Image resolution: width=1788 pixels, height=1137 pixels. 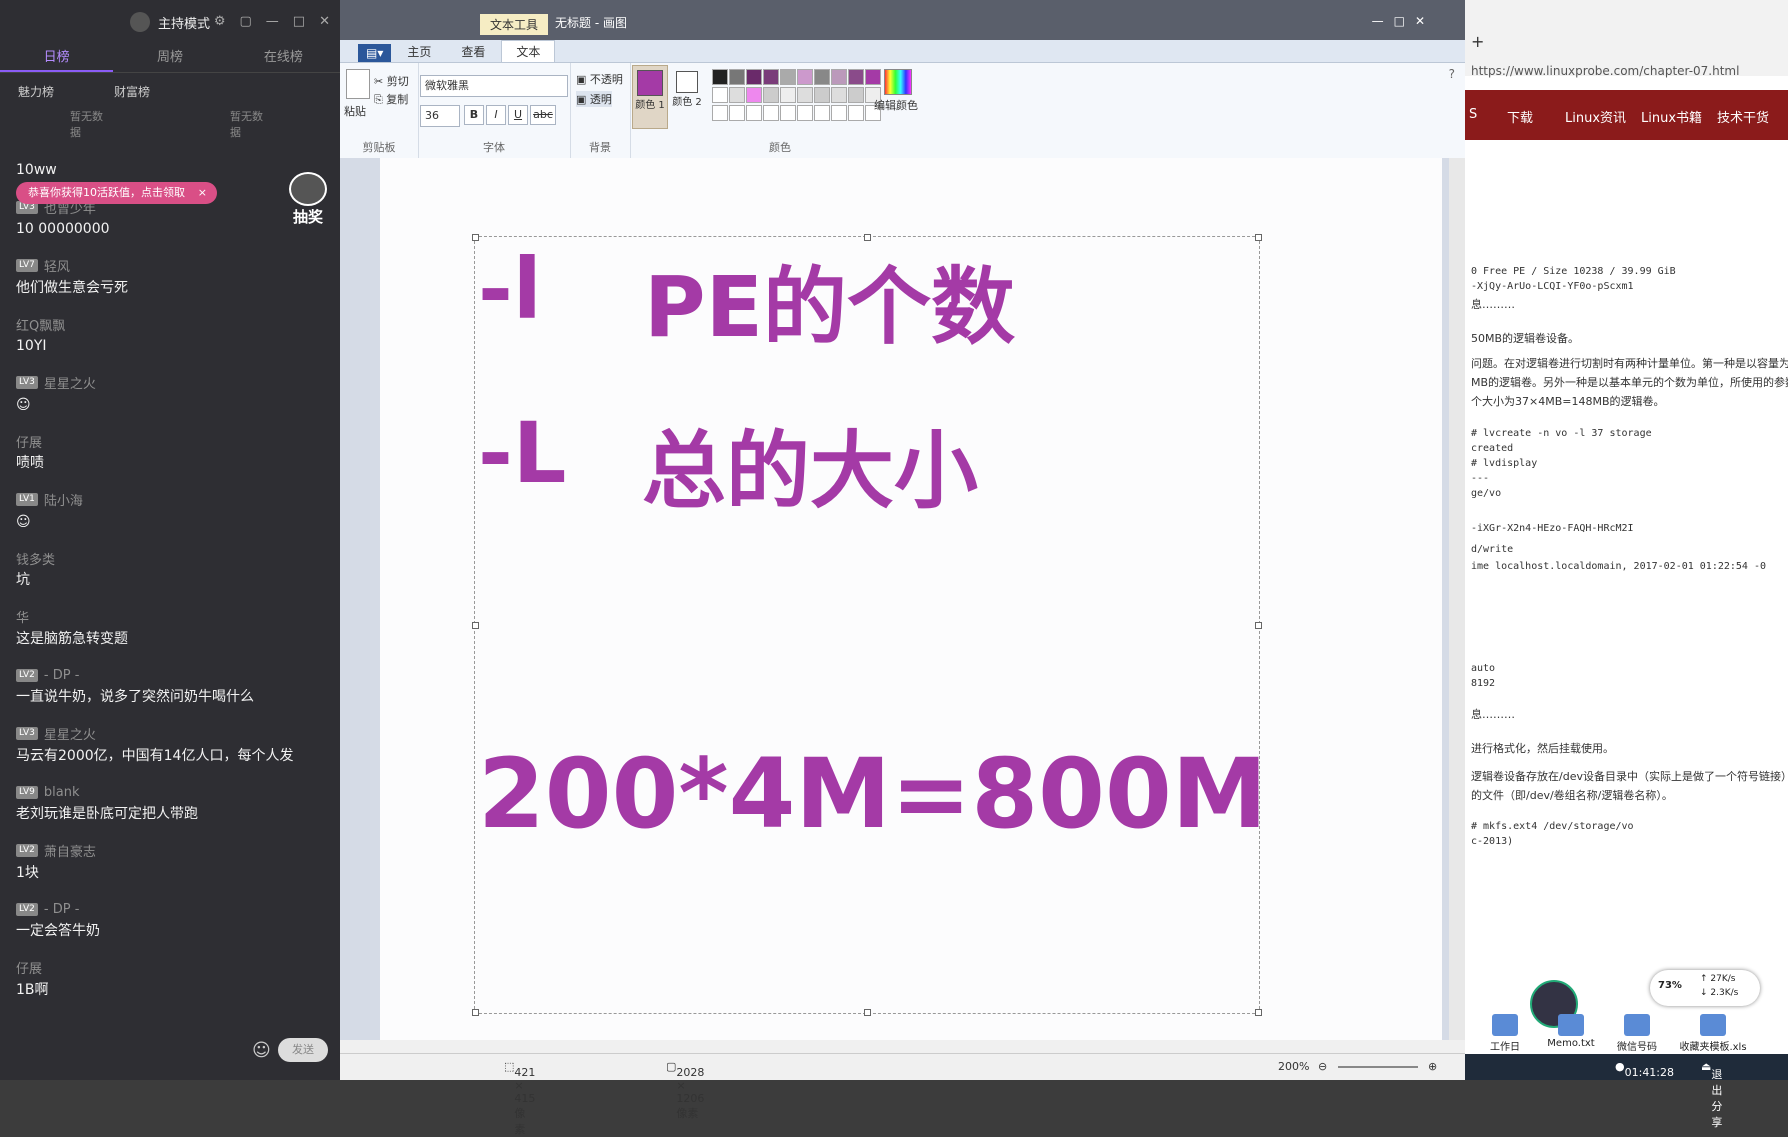 What do you see at coordinates (496, 115) in the screenshot?
I see `italic-button: I` at bounding box center [496, 115].